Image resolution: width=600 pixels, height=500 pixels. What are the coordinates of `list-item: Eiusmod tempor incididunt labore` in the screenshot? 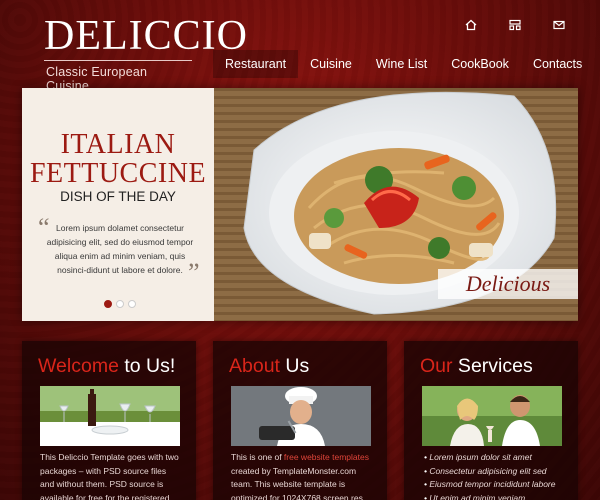 It's located at (499, 485).